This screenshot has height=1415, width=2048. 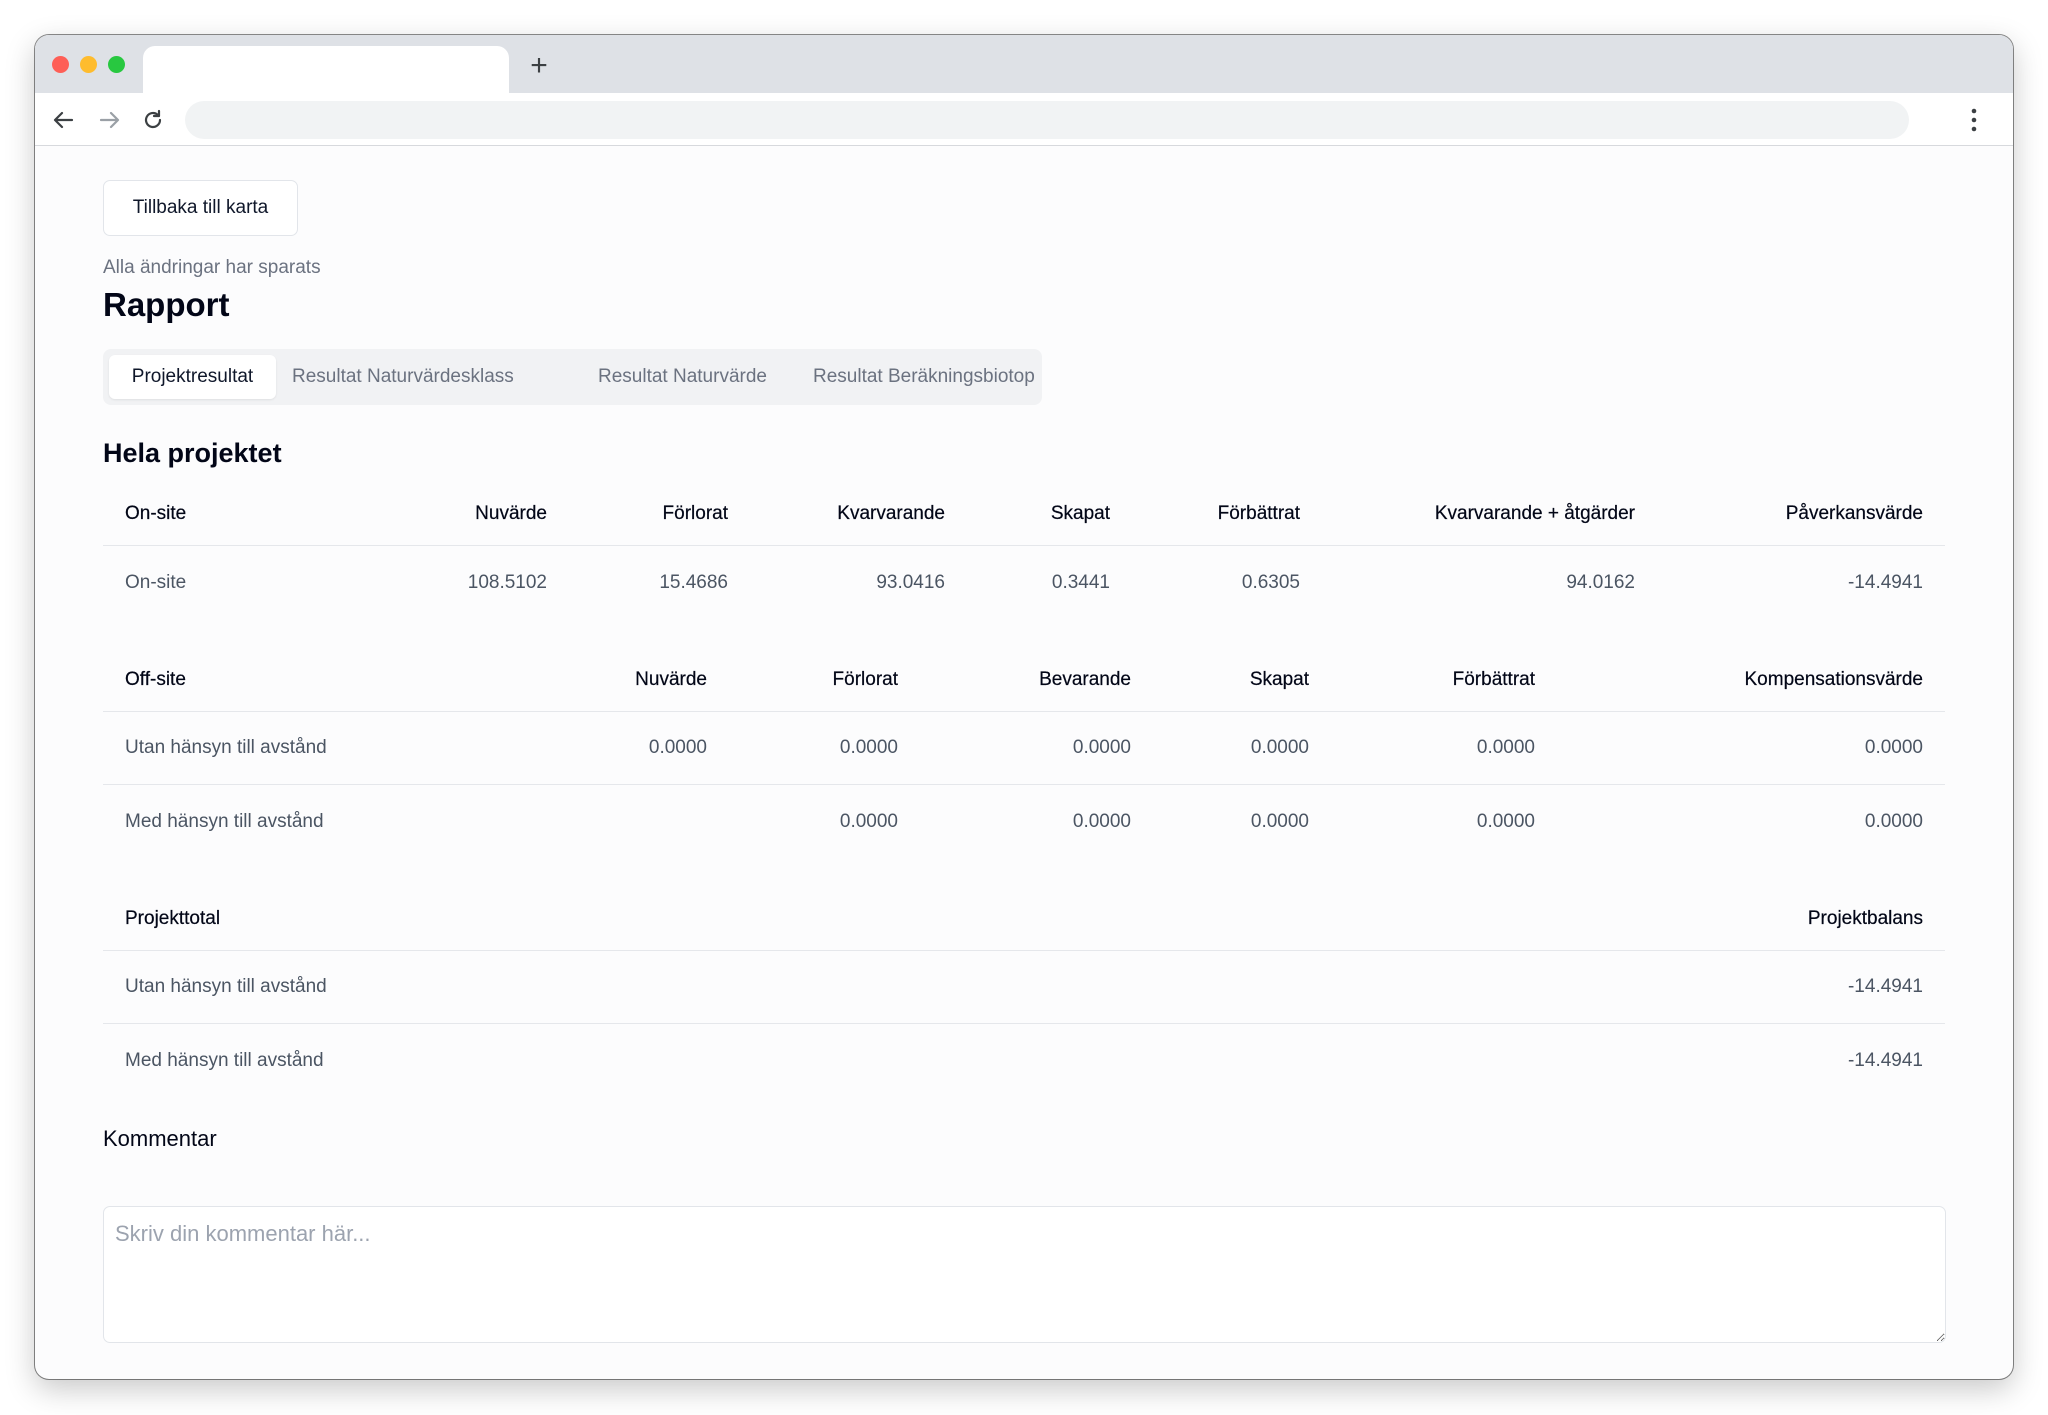 What do you see at coordinates (682, 377) in the screenshot?
I see `tab-resultat-naturvarde: Resultat Naturvärde` at bounding box center [682, 377].